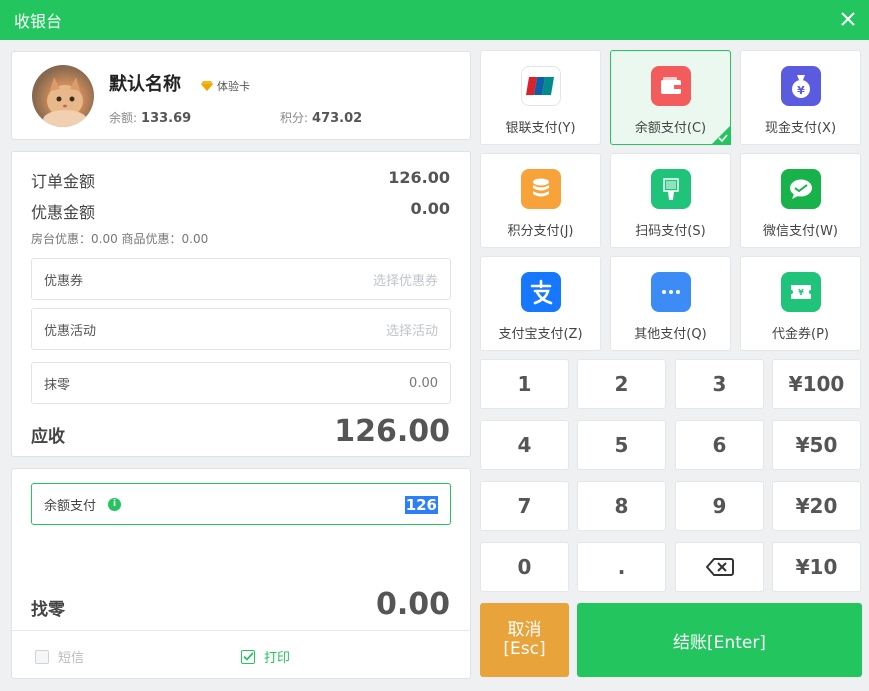 The width and height of the screenshot is (869, 691). I want to click on cancel-button: 取消 [Esc], so click(524, 640).